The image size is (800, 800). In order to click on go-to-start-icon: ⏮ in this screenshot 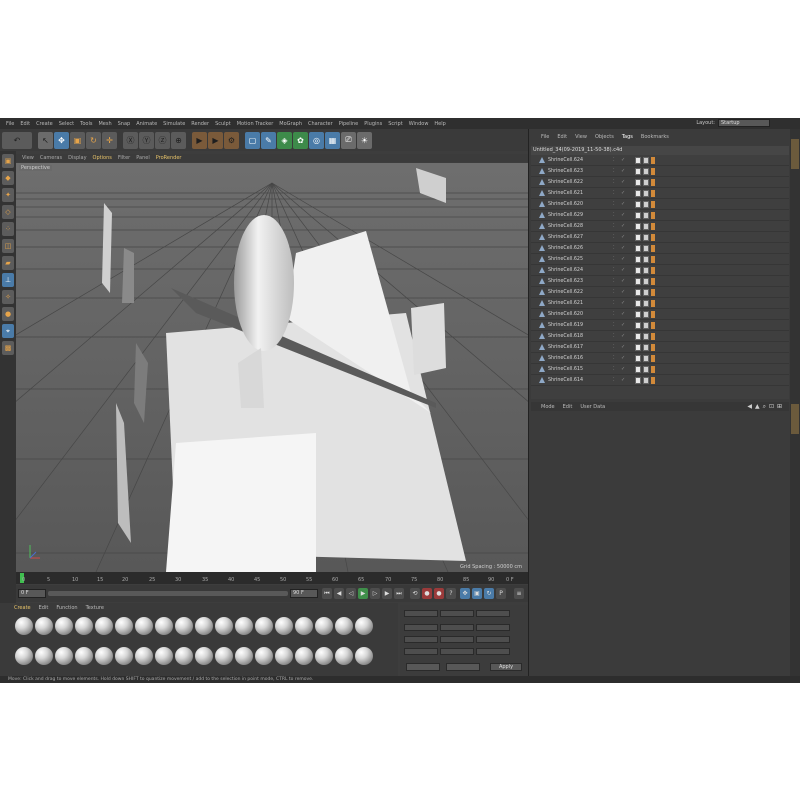, I will do `click(327, 593)`.